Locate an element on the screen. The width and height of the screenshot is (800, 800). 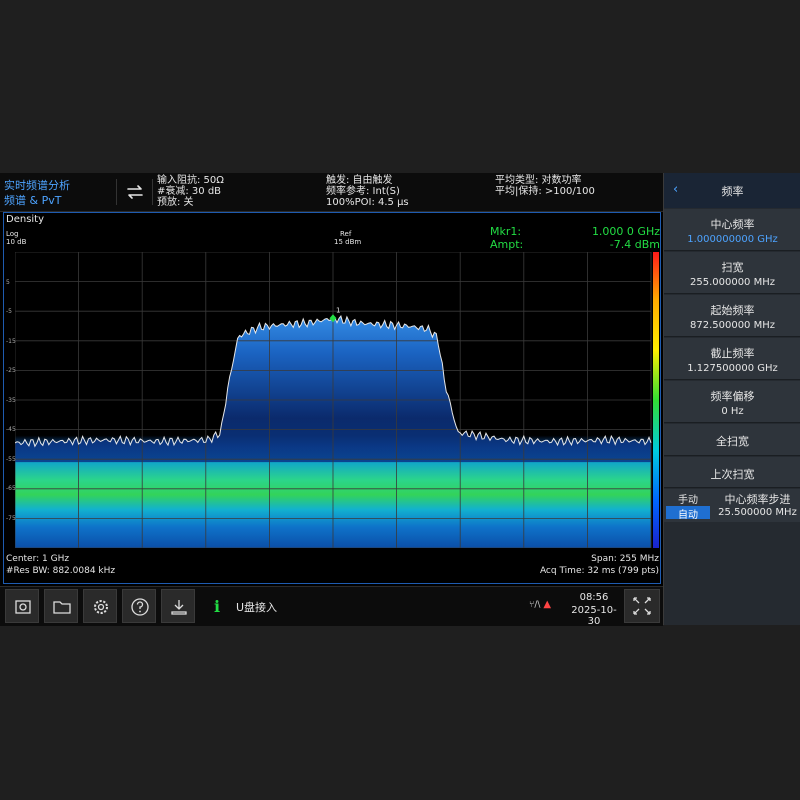
span-key: 扫宽 255.000000 MHz is located at coordinates (732, 273).